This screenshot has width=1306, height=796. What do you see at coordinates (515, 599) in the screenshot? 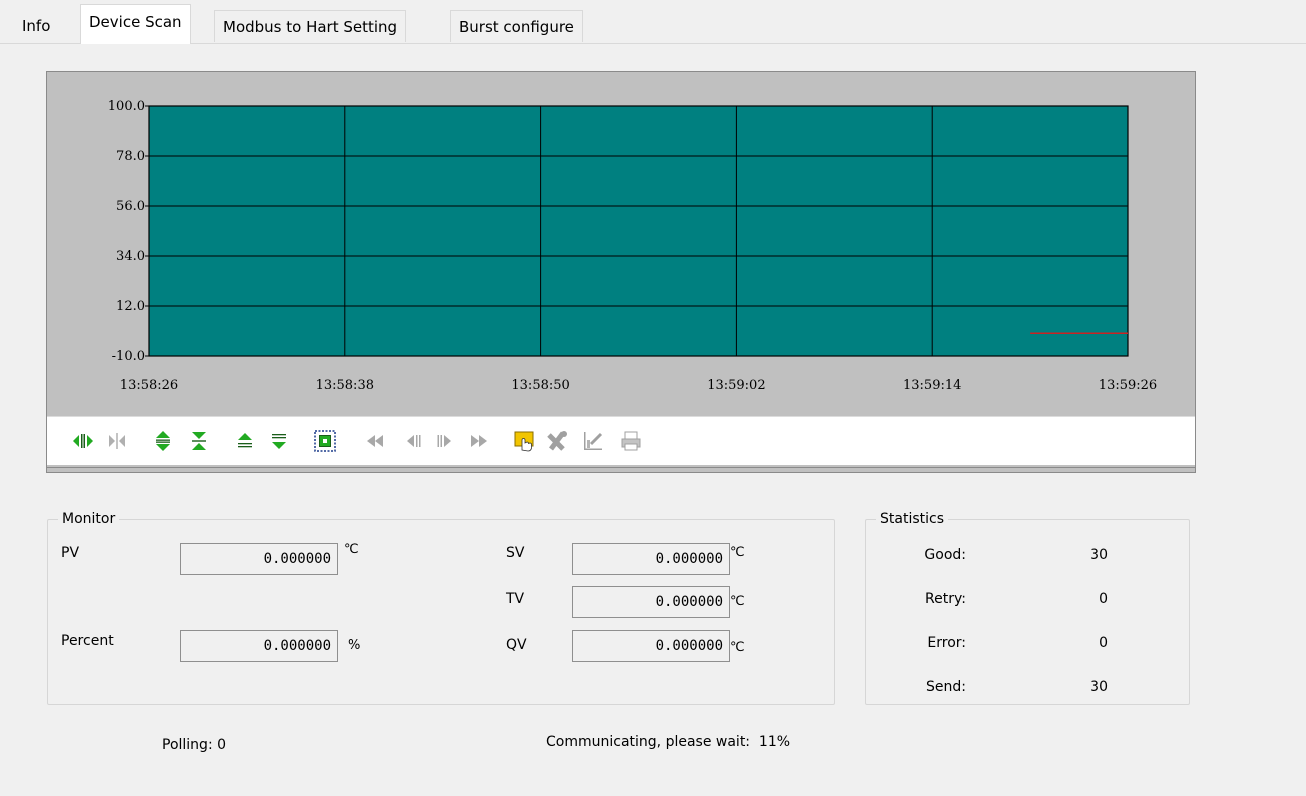
I see `tv-label: TV` at bounding box center [515, 599].